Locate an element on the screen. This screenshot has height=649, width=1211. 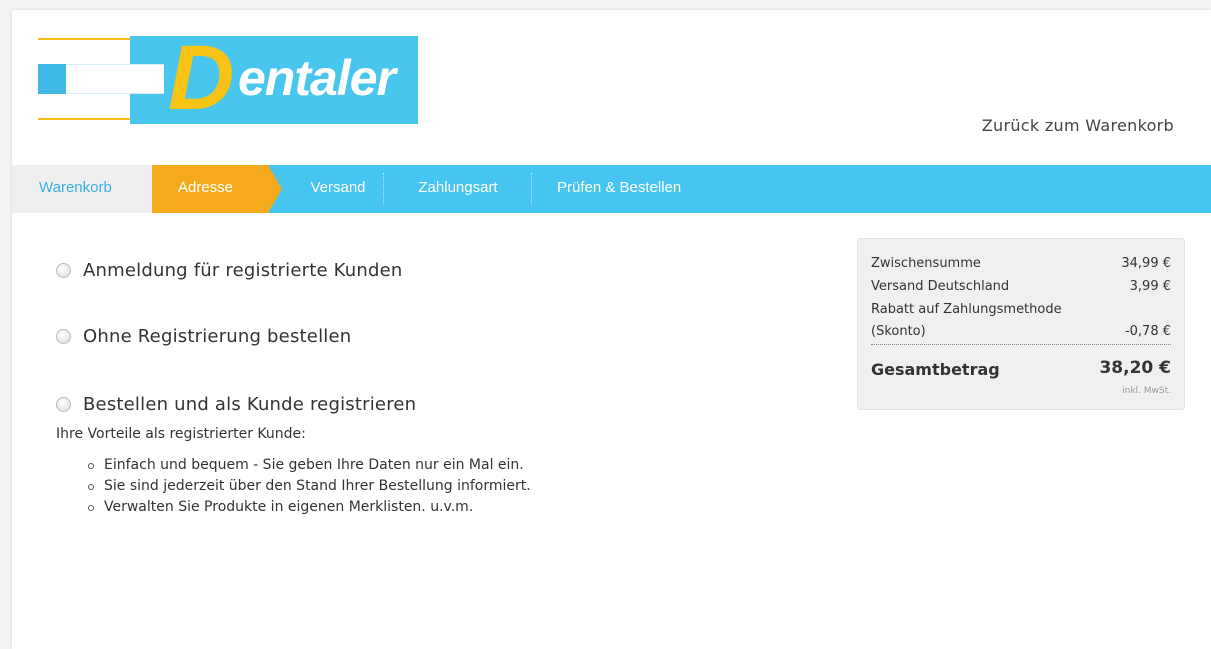
step-shipping: Versand is located at coordinates (338, 189).